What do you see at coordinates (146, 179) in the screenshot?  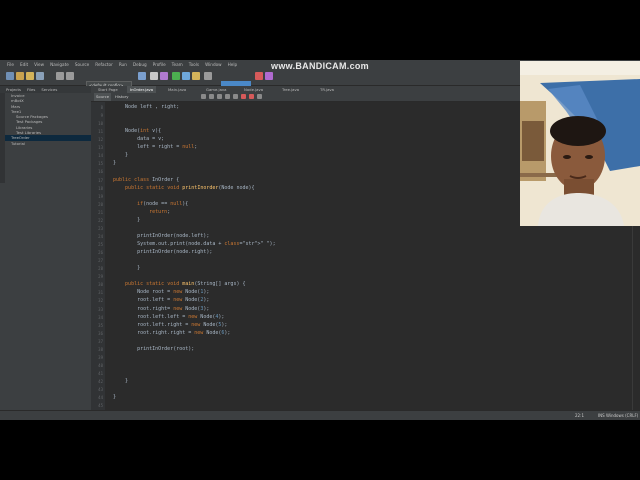 I see `code-line: public class InOrder {` at bounding box center [146, 179].